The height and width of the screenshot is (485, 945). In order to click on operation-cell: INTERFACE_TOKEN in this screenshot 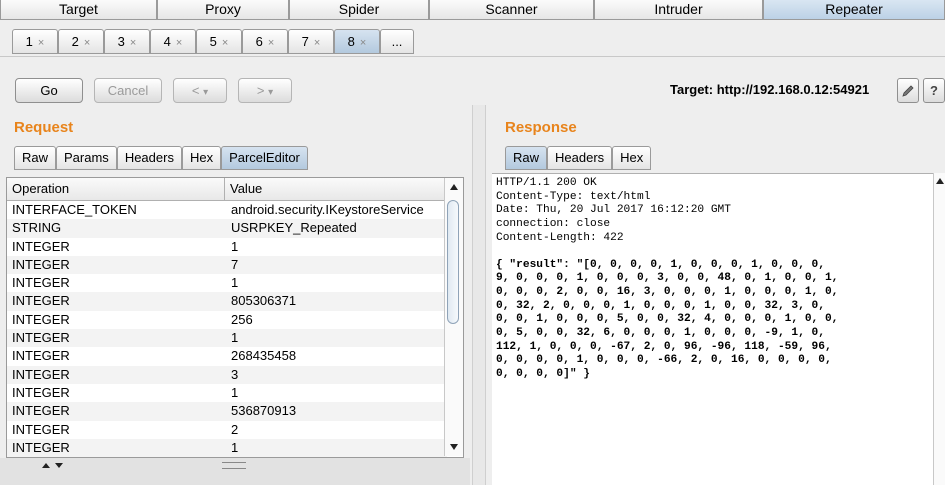, I will do `click(116, 210)`.